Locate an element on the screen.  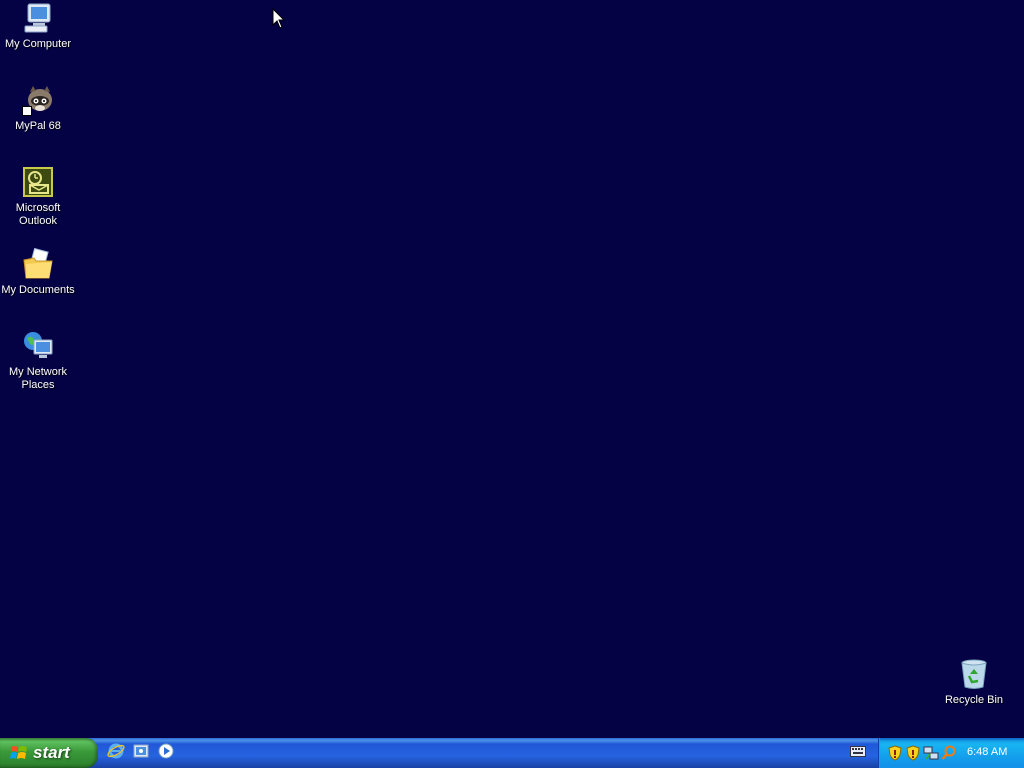
show-desktop-icon is located at coordinates (141, 753).